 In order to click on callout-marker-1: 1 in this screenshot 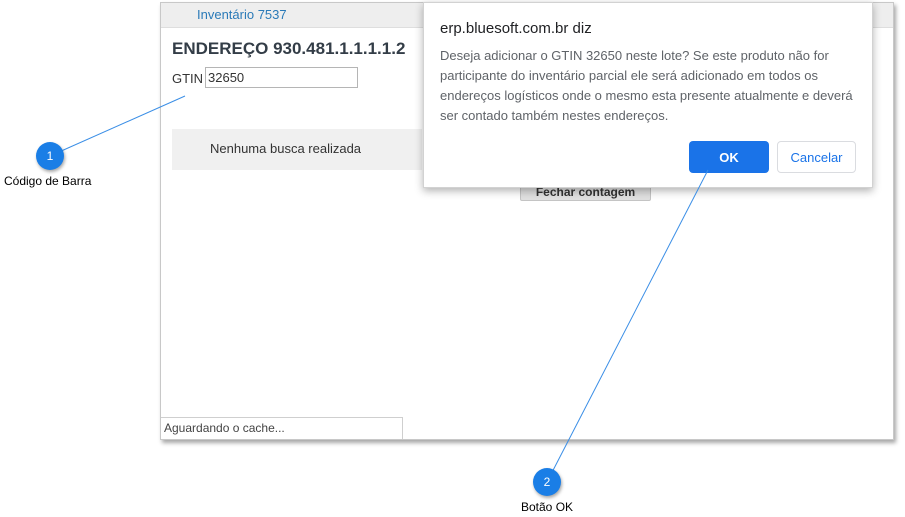, I will do `click(50, 156)`.